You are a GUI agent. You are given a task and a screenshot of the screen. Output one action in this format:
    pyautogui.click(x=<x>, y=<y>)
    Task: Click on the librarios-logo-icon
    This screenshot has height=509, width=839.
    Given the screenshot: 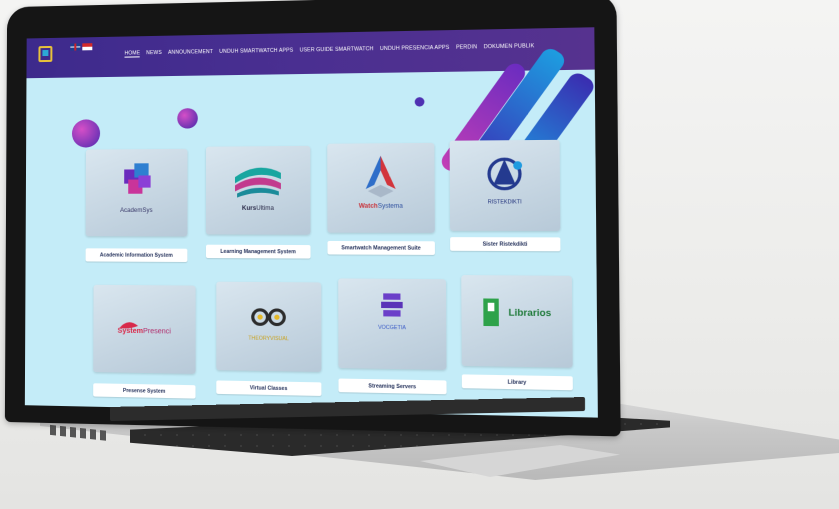 What is the action you would take?
    pyautogui.click(x=491, y=312)
    